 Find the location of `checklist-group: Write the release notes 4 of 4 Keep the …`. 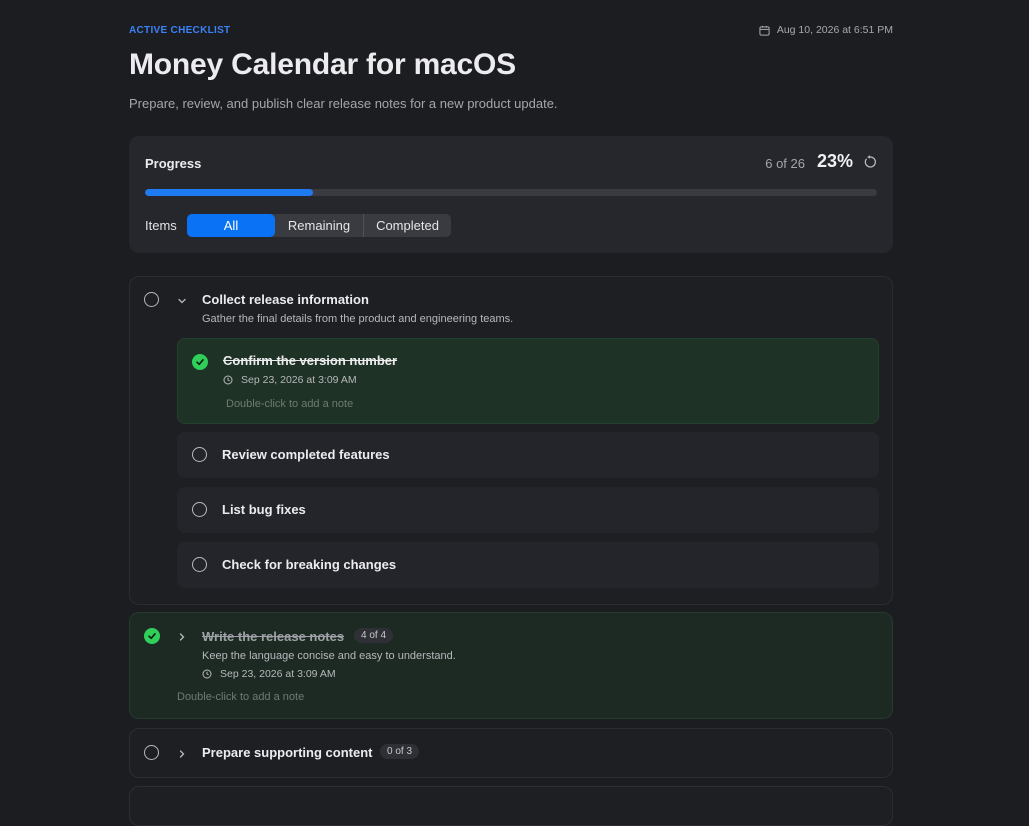

checklist-group: Write the release notes 4 of 4 Keep the … is located at coordinates (511, 665).